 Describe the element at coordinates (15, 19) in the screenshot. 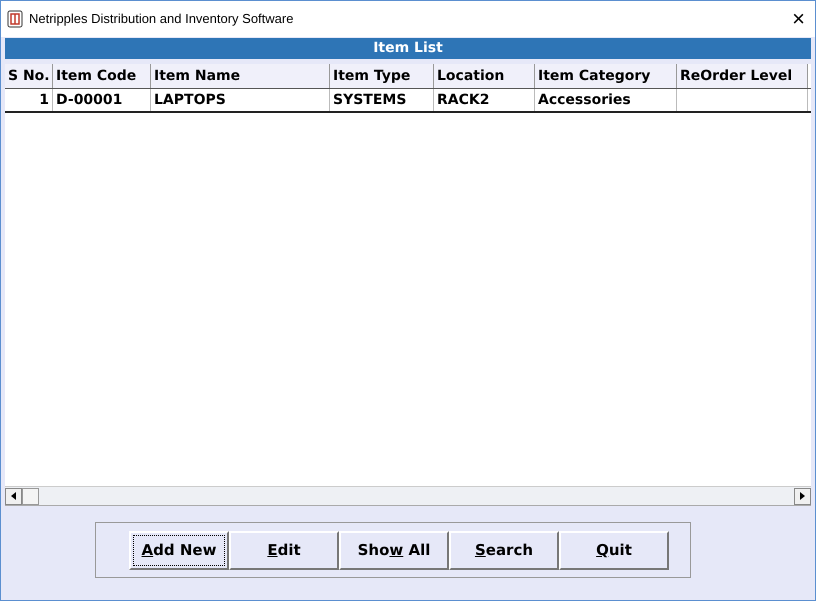

I see `app-icon` at that location.